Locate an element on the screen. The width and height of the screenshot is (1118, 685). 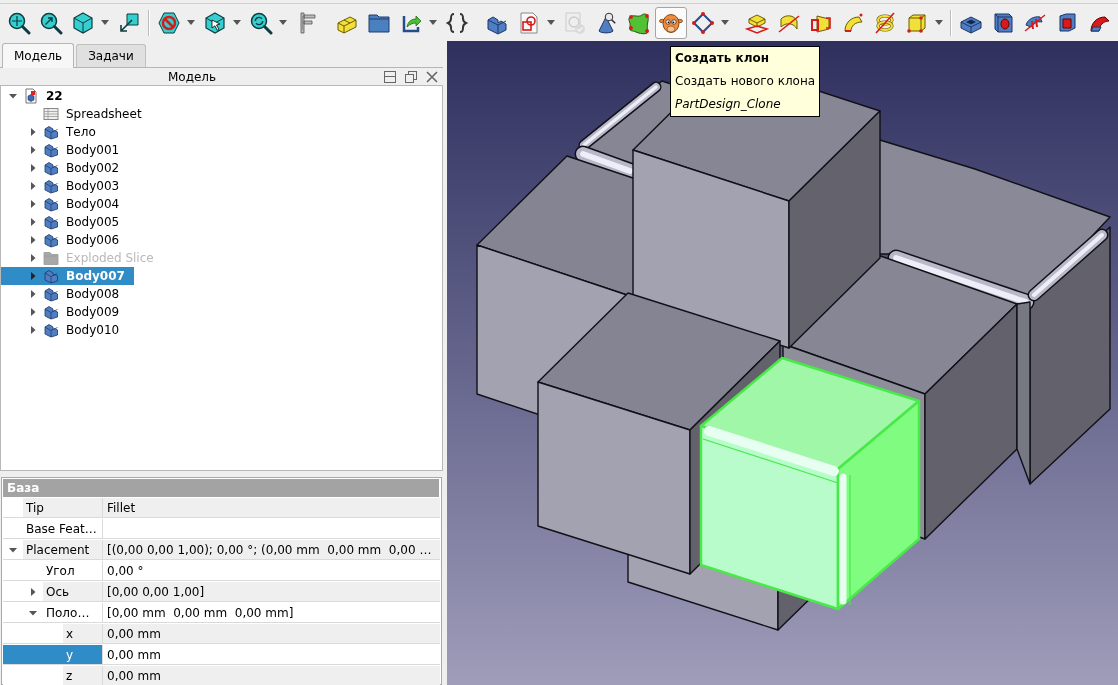
property-name: y is located at coordinates (70, 655).